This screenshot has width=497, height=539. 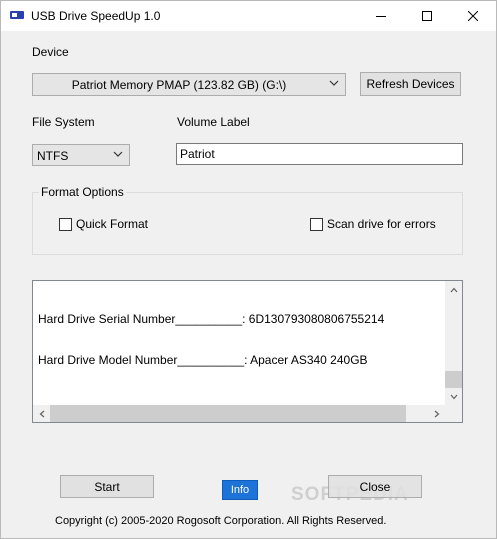 I want to click on horizontal-scrollbar, so click(x=239, y=413).